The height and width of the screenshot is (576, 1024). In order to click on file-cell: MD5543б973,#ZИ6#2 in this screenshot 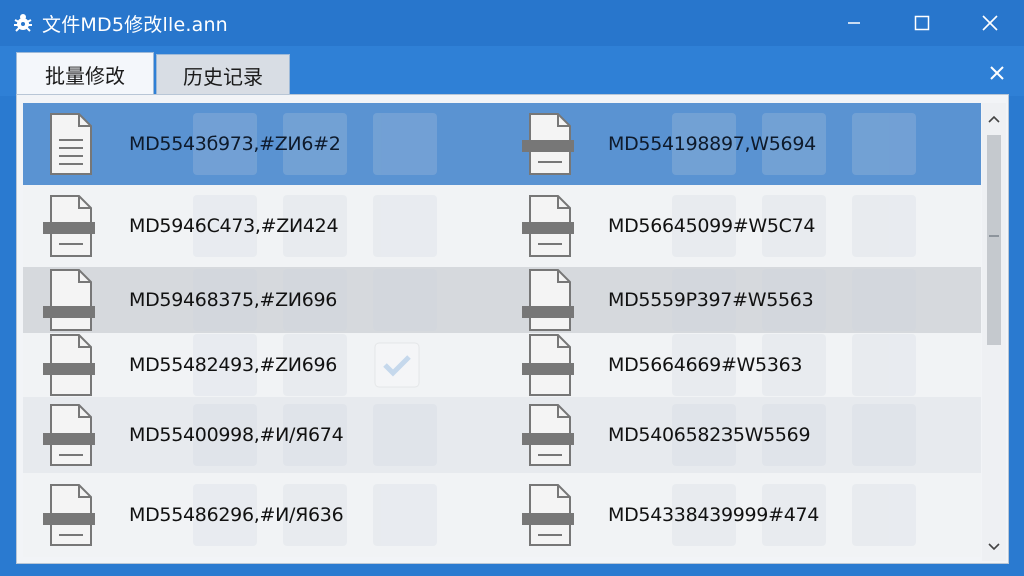, I will do `click(262, 144)`.